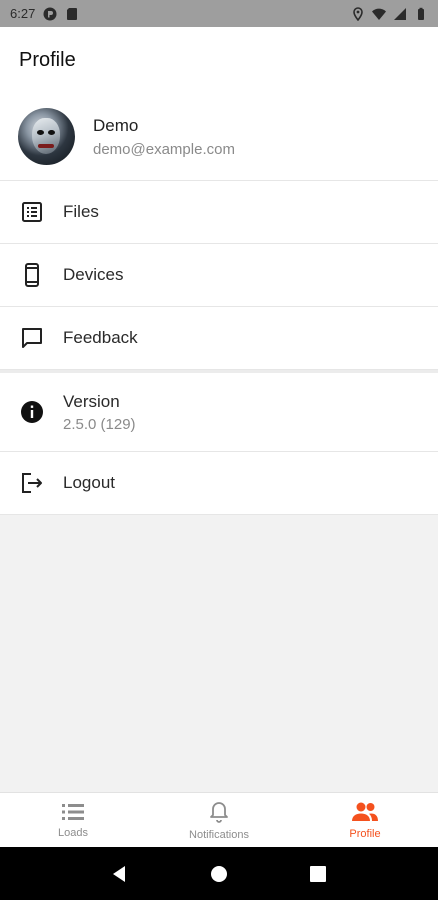  I want to click on nav-item-profile: Profile, so click(365, 820).